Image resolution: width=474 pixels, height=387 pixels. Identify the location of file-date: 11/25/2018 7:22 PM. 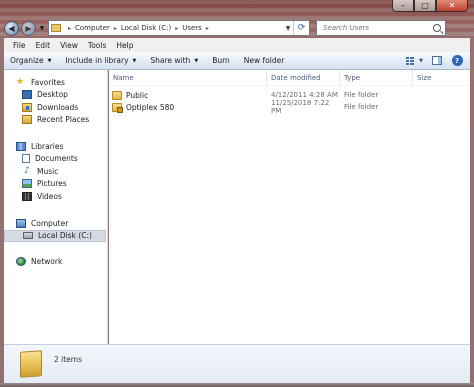
(300, 107).